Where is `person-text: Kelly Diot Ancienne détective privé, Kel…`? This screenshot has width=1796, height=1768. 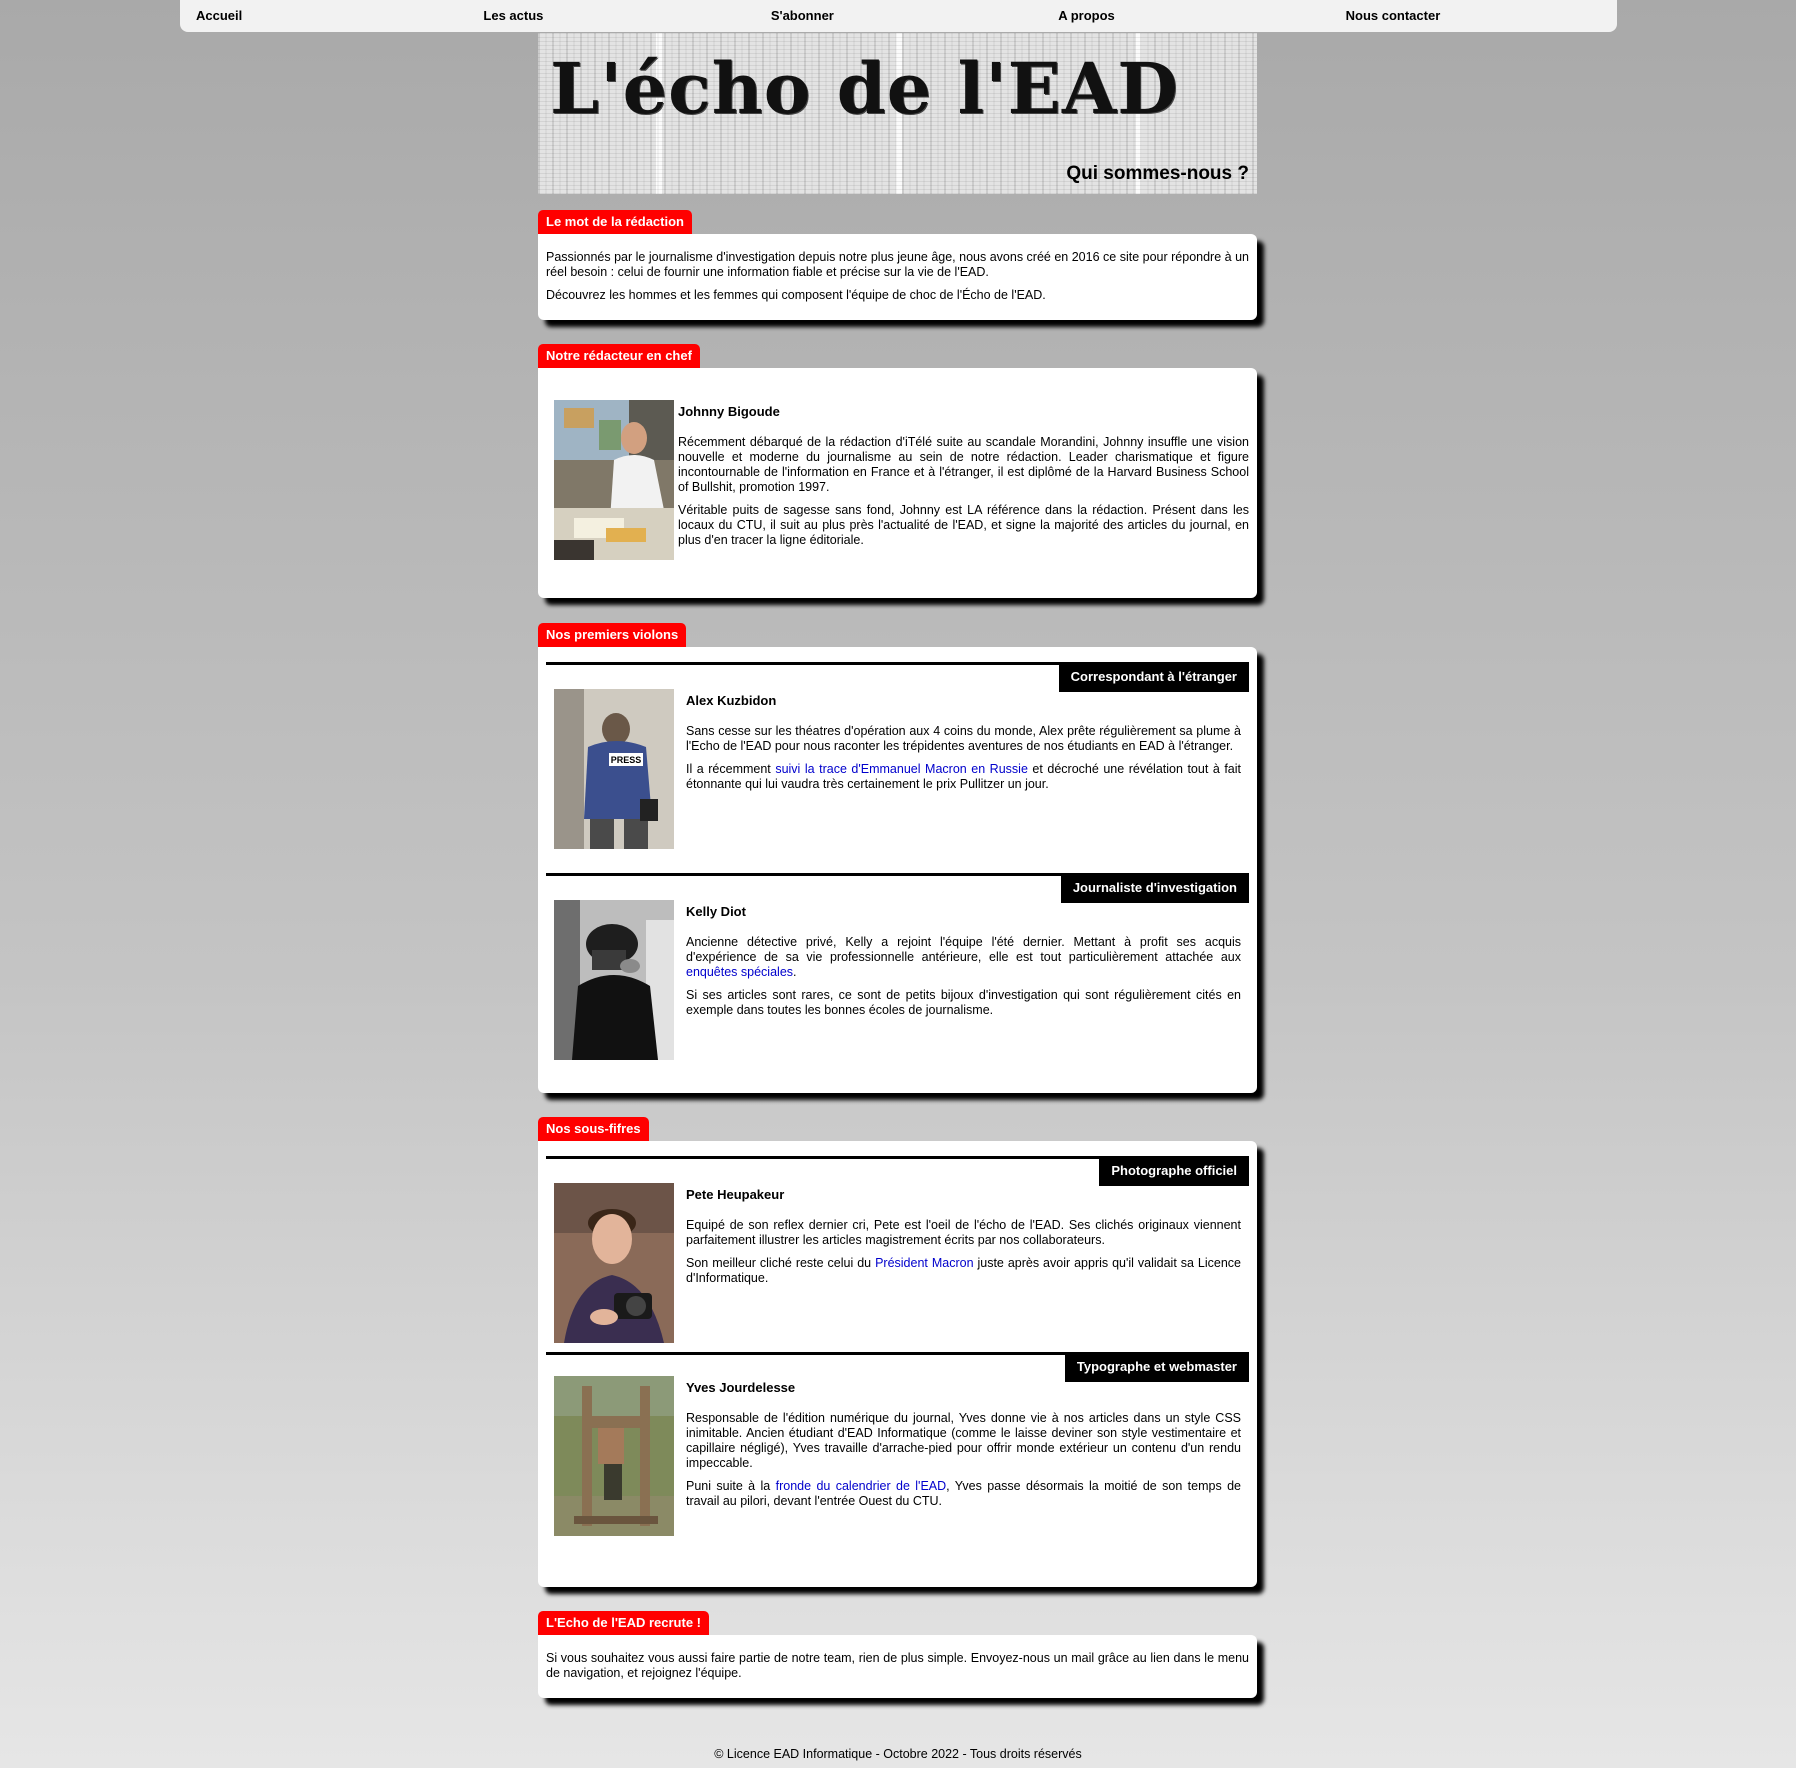
person-text: Kelly Diot Ancienne détective privé, Kel… is located at coordinates (963, 965).